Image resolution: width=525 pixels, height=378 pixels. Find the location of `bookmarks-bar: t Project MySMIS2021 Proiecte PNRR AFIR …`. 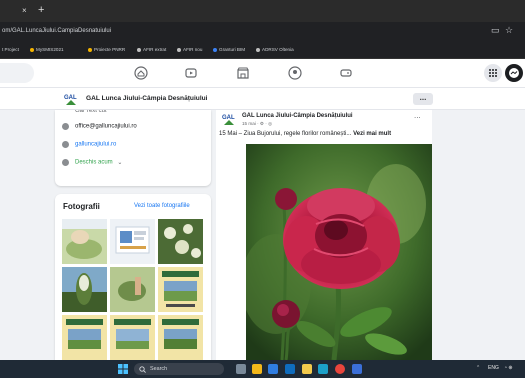

bookmarks-bar: t Project MySMIS2021 Proiecte PNRR AFIR … is located at coordinates (262, 50).